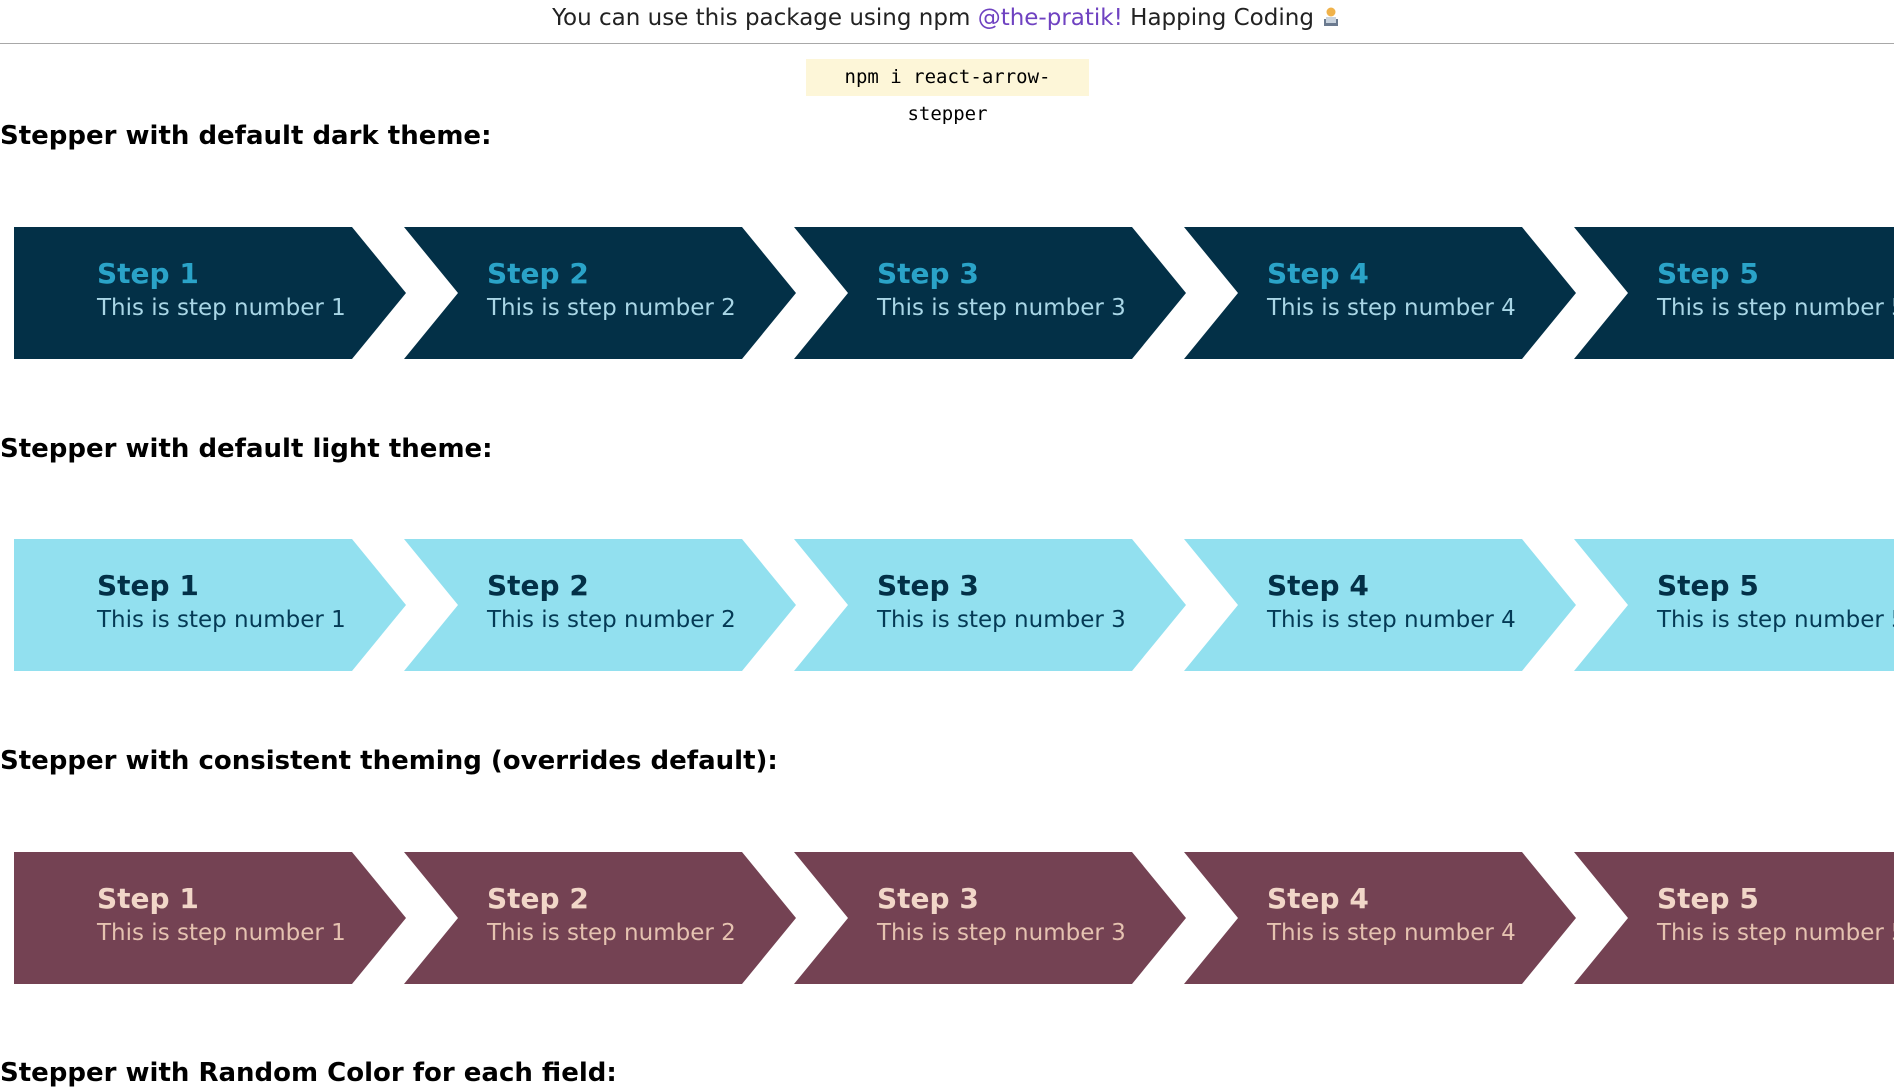 The width and height of the screenshot is (1894, 1088). I want to click on section-title-dark-theme: Stepper with default dark theme:, so click(246, 136).